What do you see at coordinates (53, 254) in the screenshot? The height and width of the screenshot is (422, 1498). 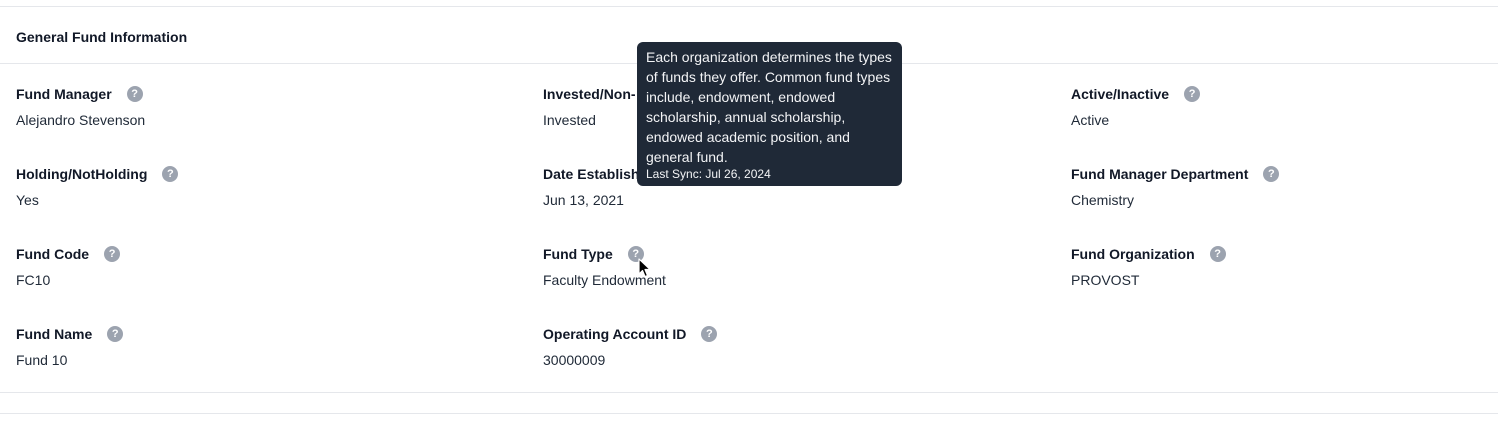 I see `field-label: Fund Code` at bounding box center [53, 254].